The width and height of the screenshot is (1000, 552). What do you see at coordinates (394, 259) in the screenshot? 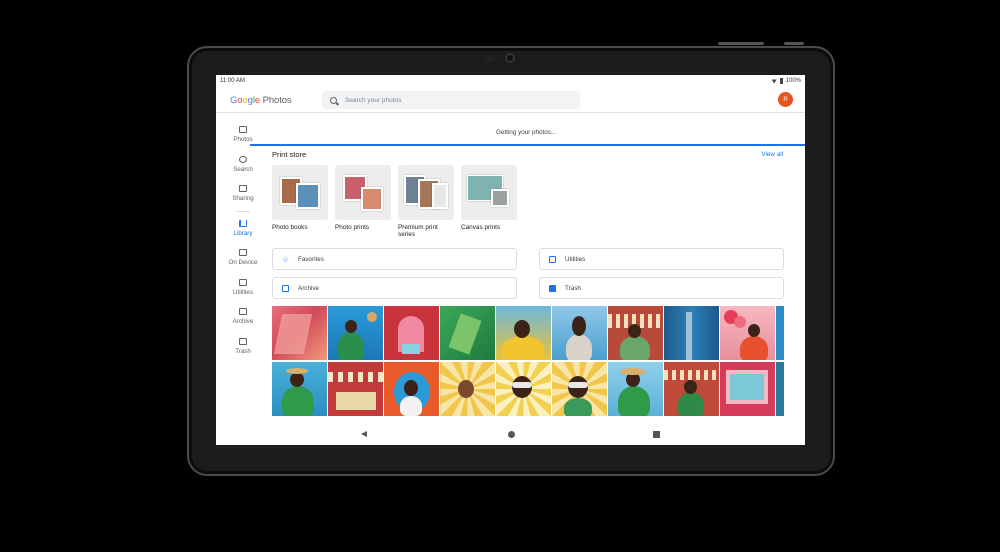
I see `favorites-button: ☆ Favorites` at bounding box center [394, 259].